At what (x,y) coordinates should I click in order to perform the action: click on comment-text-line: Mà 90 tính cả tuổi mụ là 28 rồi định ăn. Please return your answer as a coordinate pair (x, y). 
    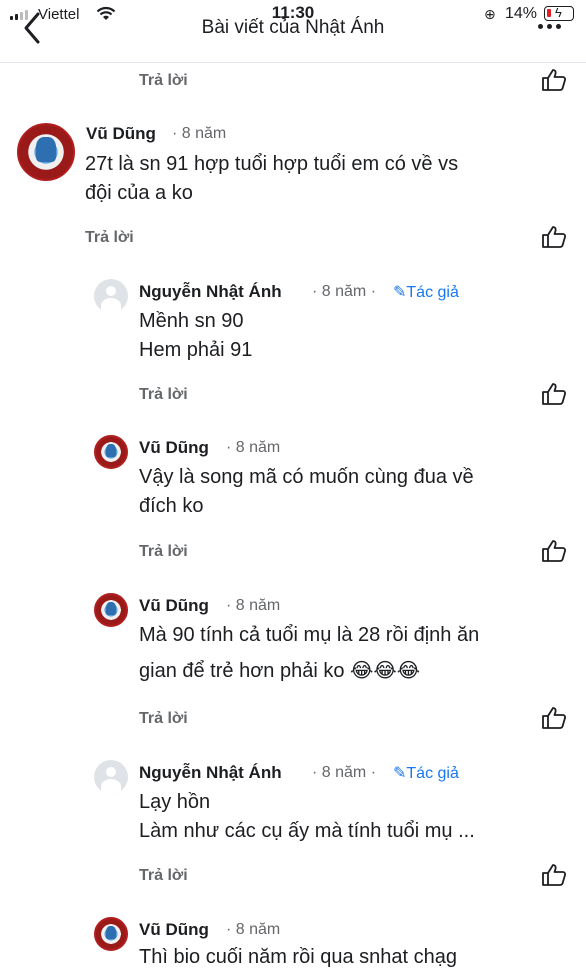
    Looking at the image, I should click on (309, 635).